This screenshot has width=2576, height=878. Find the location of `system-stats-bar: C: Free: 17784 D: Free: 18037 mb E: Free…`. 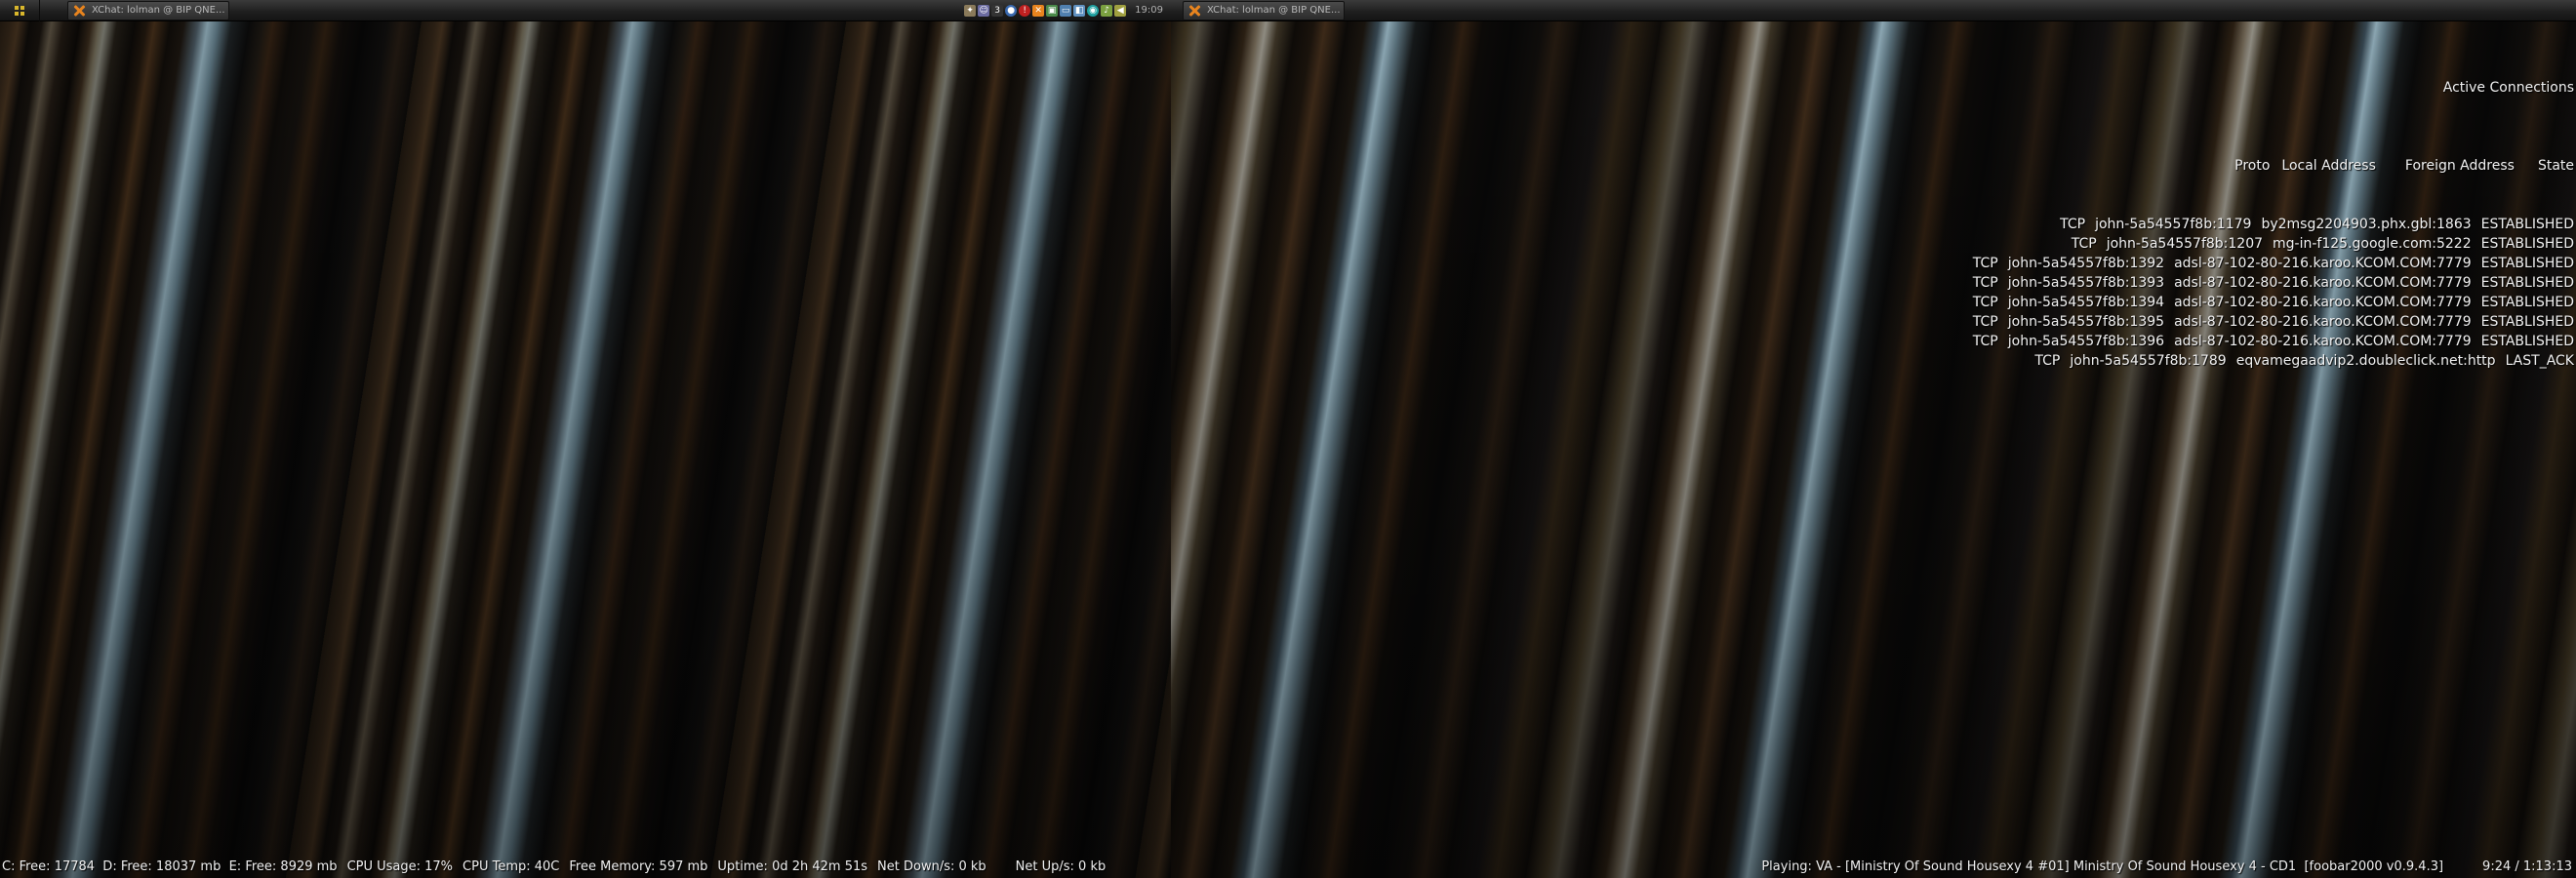

system-stats-bar: C: Free: 17784 D: Free: 18037 mb E: Free… is located at coordinates (558, 866).